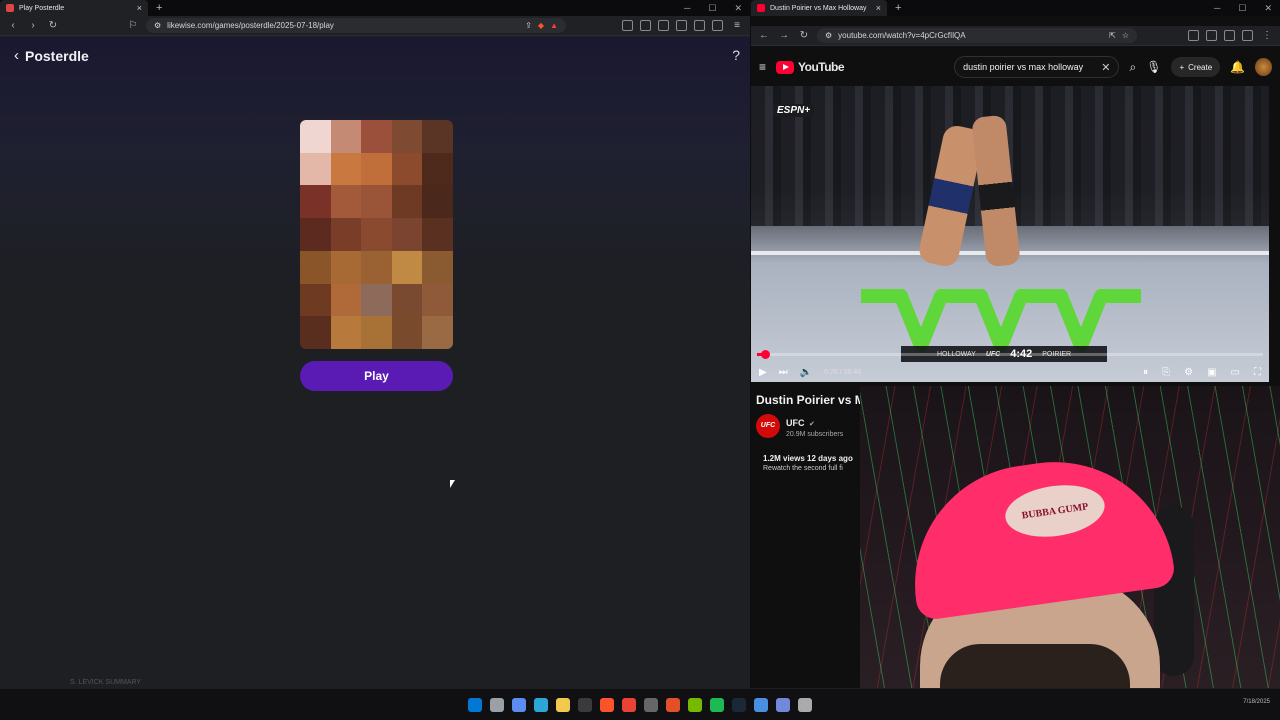 The height and width of the screenshot is (720, 1280). I want to click on channel-name-row: UFC ✔, so click(814, 422).